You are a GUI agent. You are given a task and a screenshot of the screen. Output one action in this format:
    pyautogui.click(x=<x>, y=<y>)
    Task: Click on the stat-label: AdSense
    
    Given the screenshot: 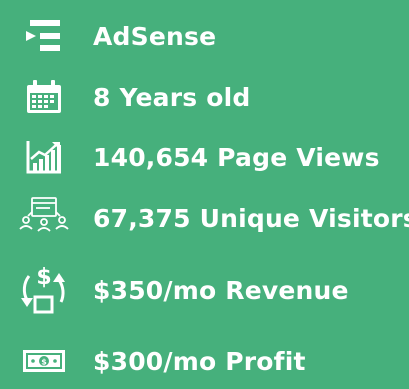 What is the action you would take?
    pyautogui.click(x=155, y=36)
    